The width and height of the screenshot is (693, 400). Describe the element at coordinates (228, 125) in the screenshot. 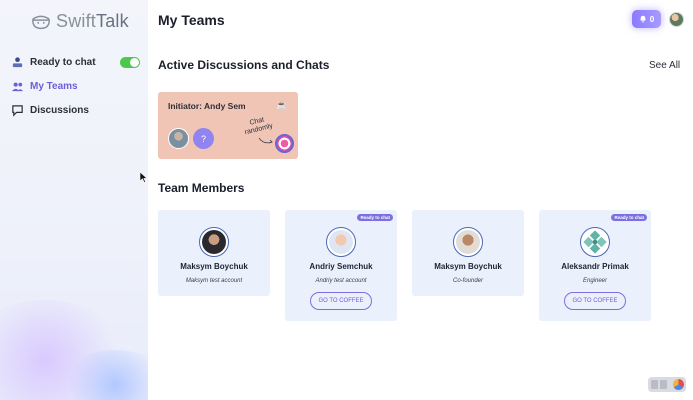

I see `discussion-card: Initiator: Andy Sem ☕ ? Chat randomly` at that location.